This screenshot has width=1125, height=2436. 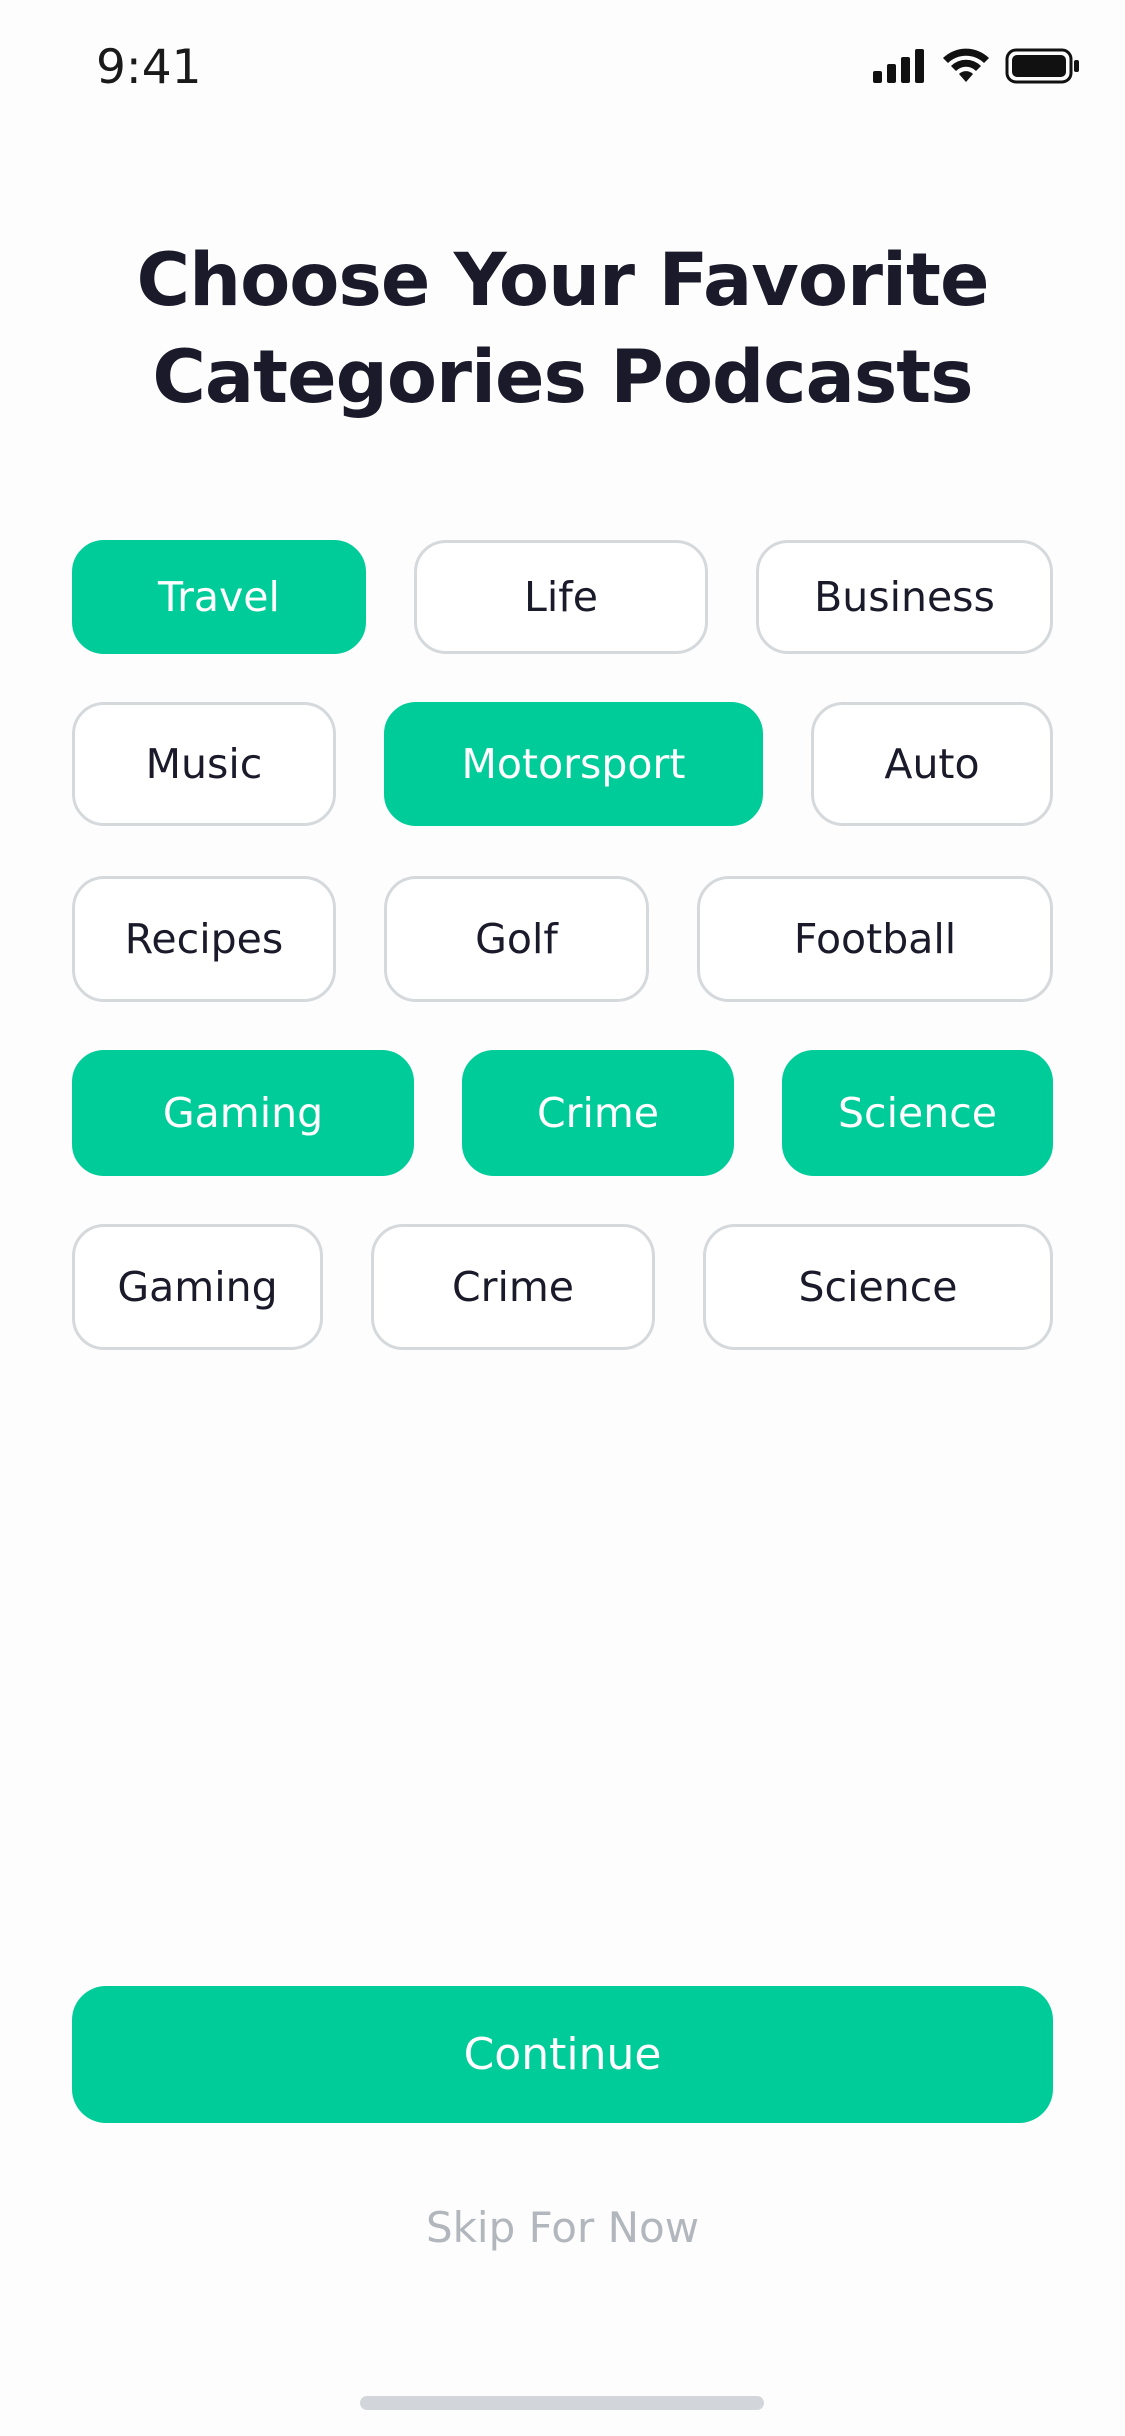 What do you see at coordinates (562, 377) in the screenshot?
I see `page-title-line-2: Categories Podcasts` at bounding box center [562, 377].